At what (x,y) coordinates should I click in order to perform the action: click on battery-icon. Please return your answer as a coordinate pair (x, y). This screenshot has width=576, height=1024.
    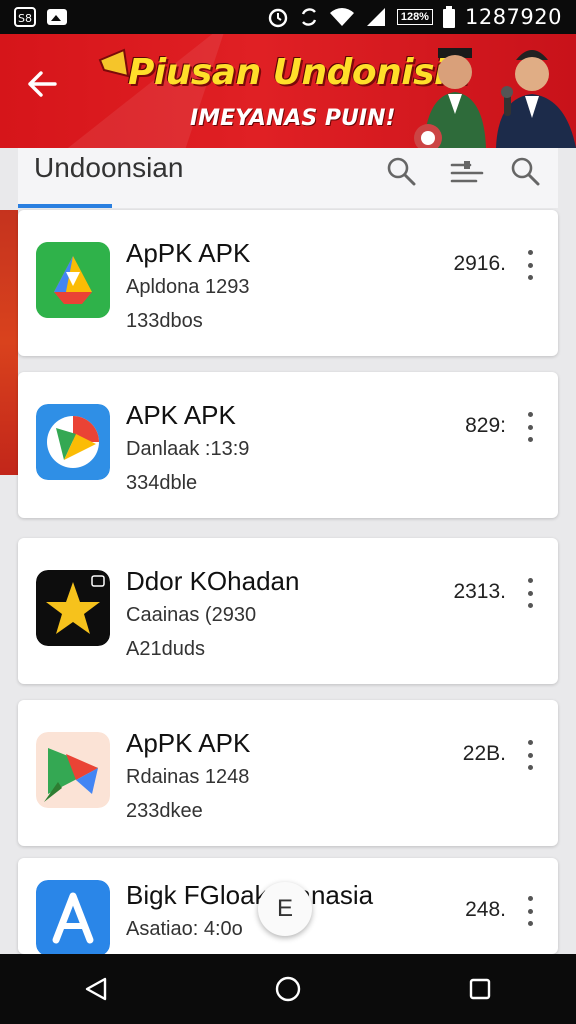
    Looking at the image, I should click on (448, 17).